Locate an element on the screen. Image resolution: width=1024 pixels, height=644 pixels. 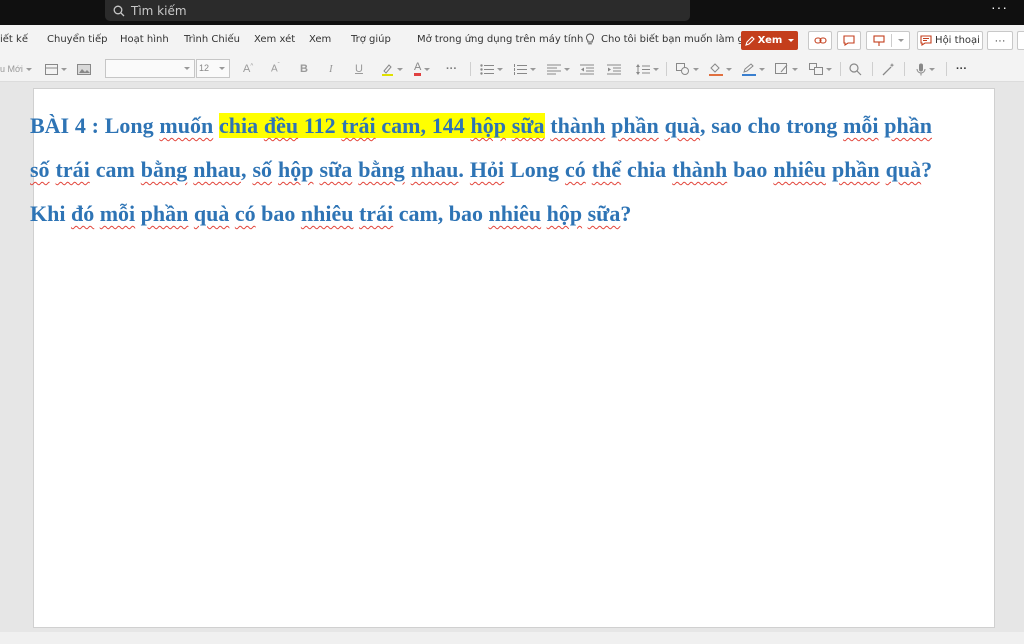
text-run: ? is located at coordinates (626, 213).